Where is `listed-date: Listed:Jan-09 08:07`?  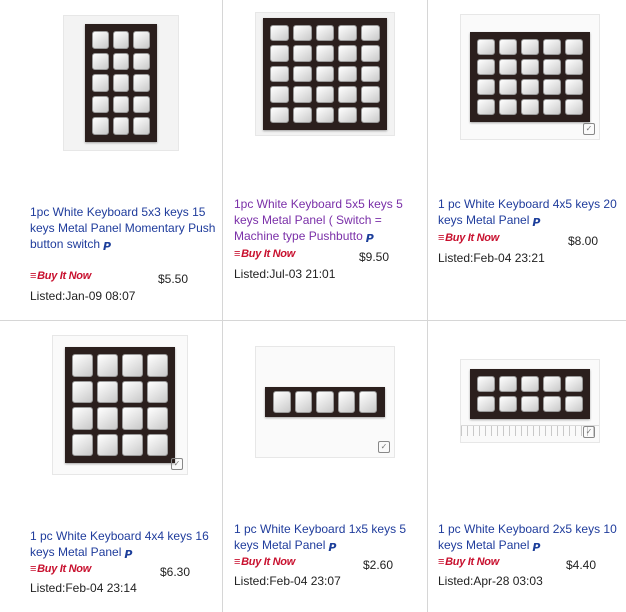 listed-date: Listed:Jan-09 08:07 is located at coordinates (83, 296).